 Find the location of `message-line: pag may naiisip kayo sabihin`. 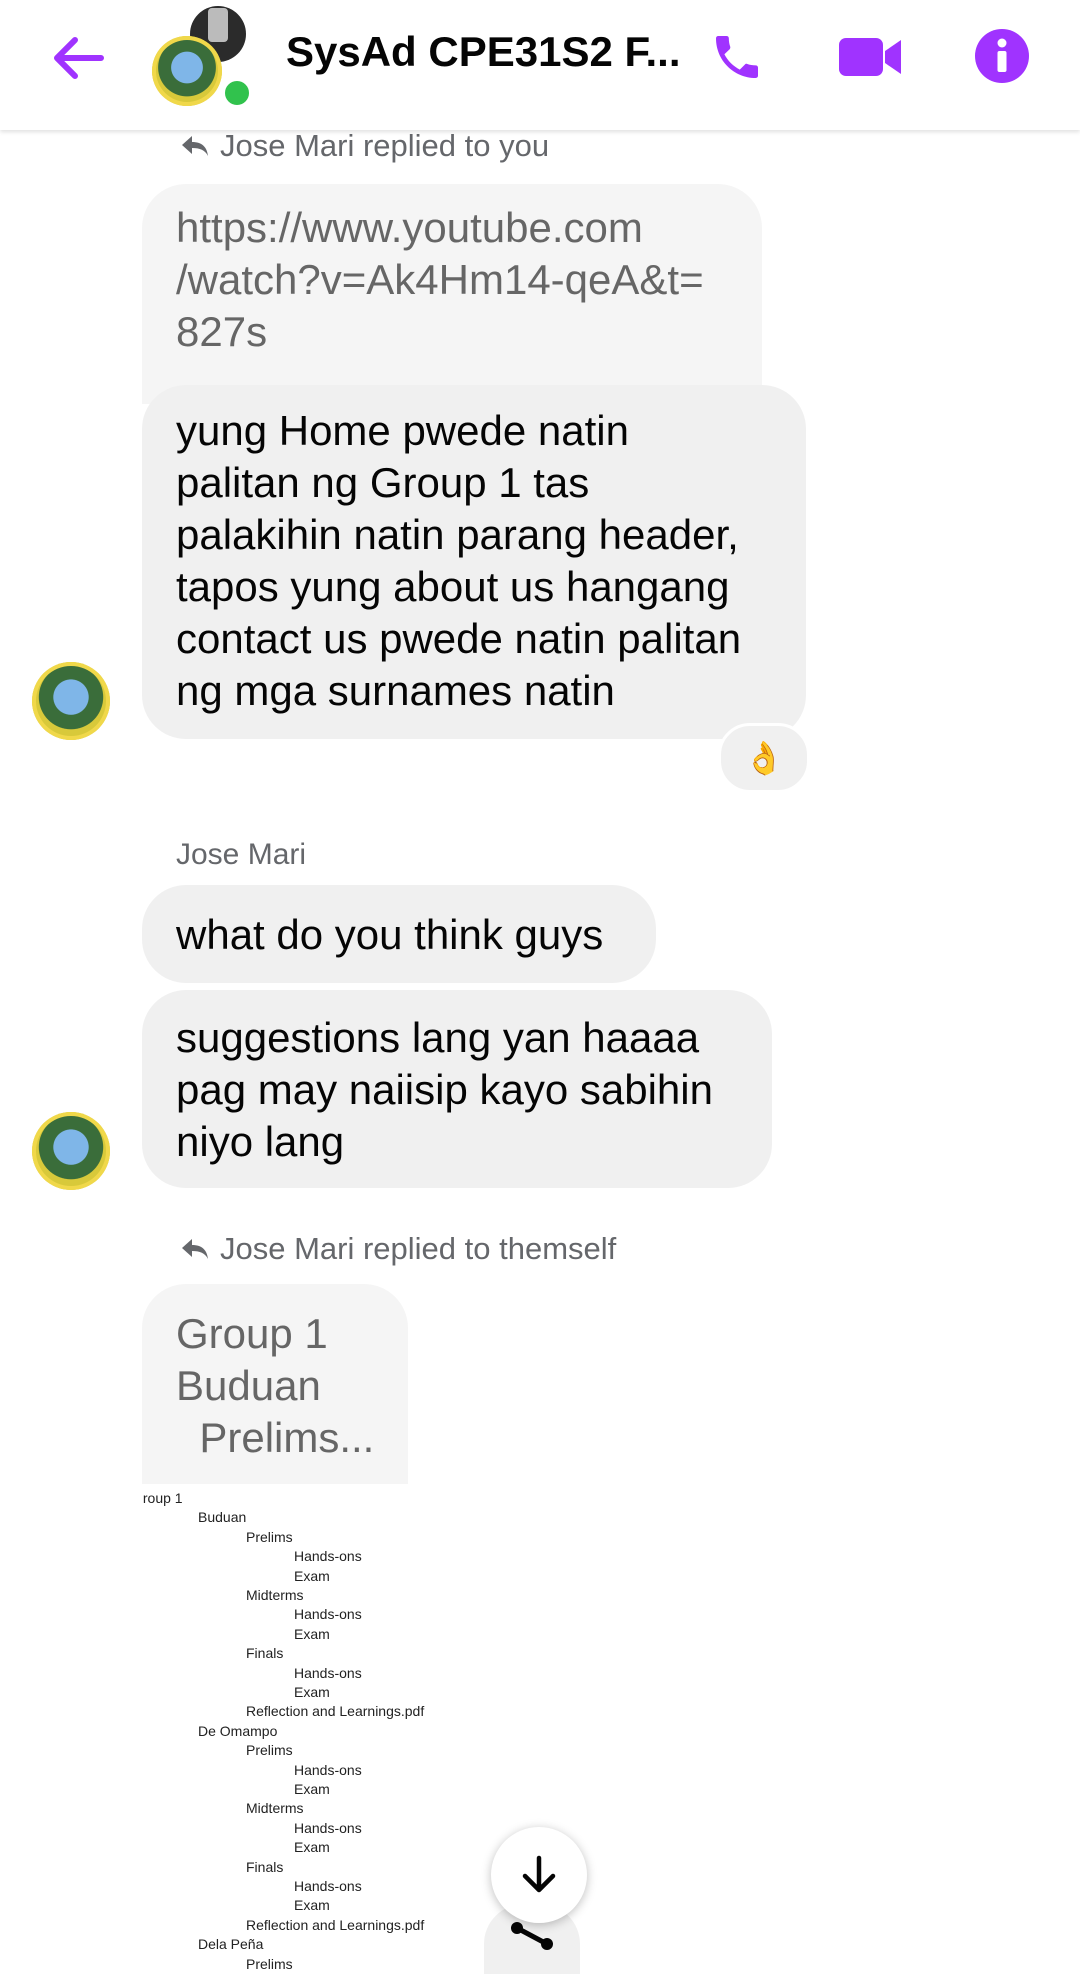

message-line: pag may naiisip kayo sabihin is located at coordinates (444, 1089).